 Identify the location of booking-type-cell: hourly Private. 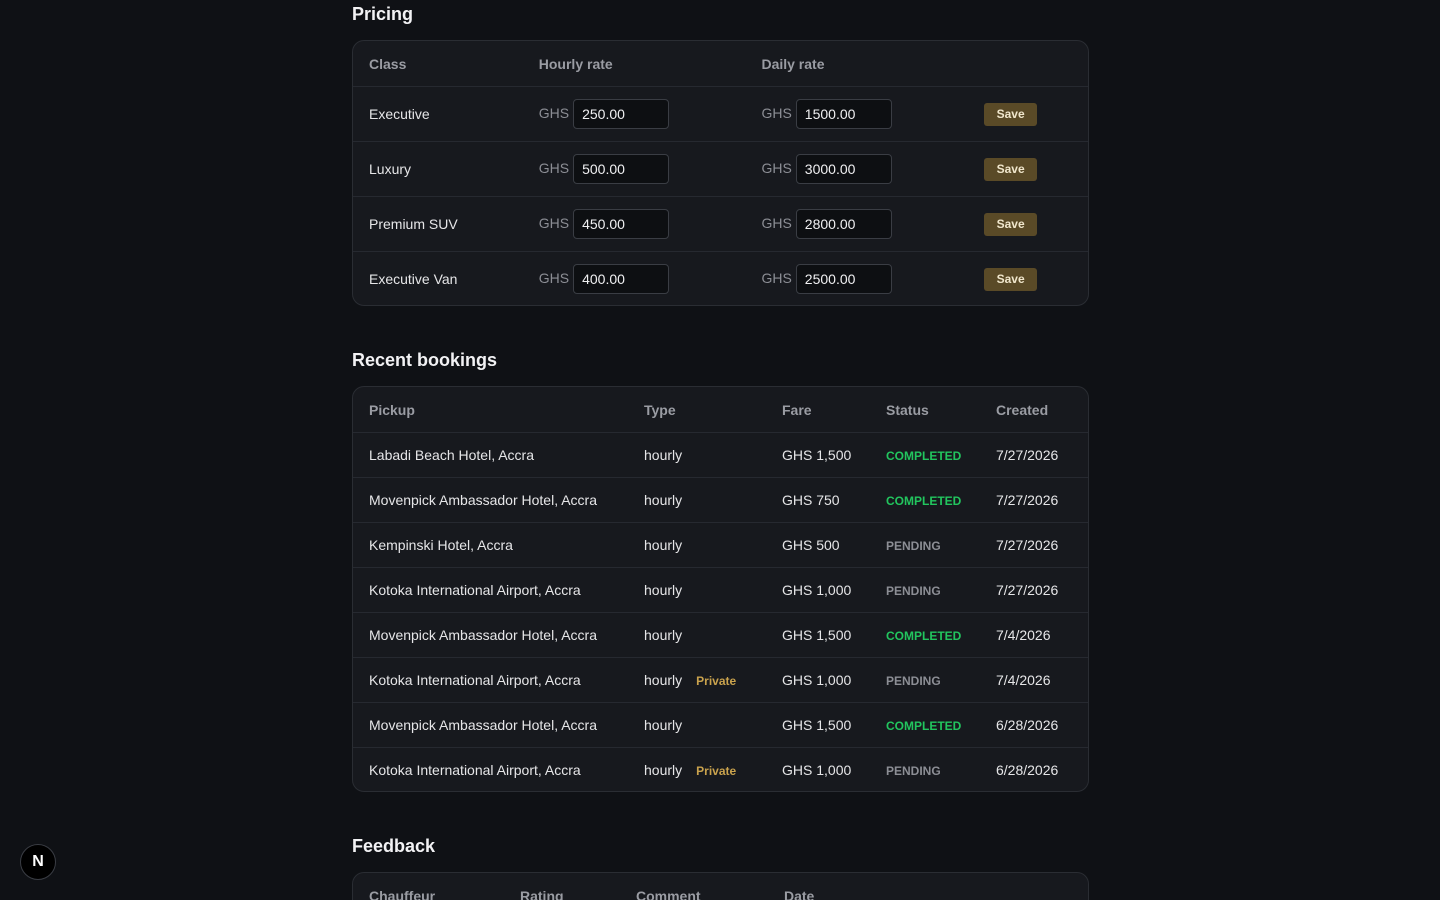
(697, 680).